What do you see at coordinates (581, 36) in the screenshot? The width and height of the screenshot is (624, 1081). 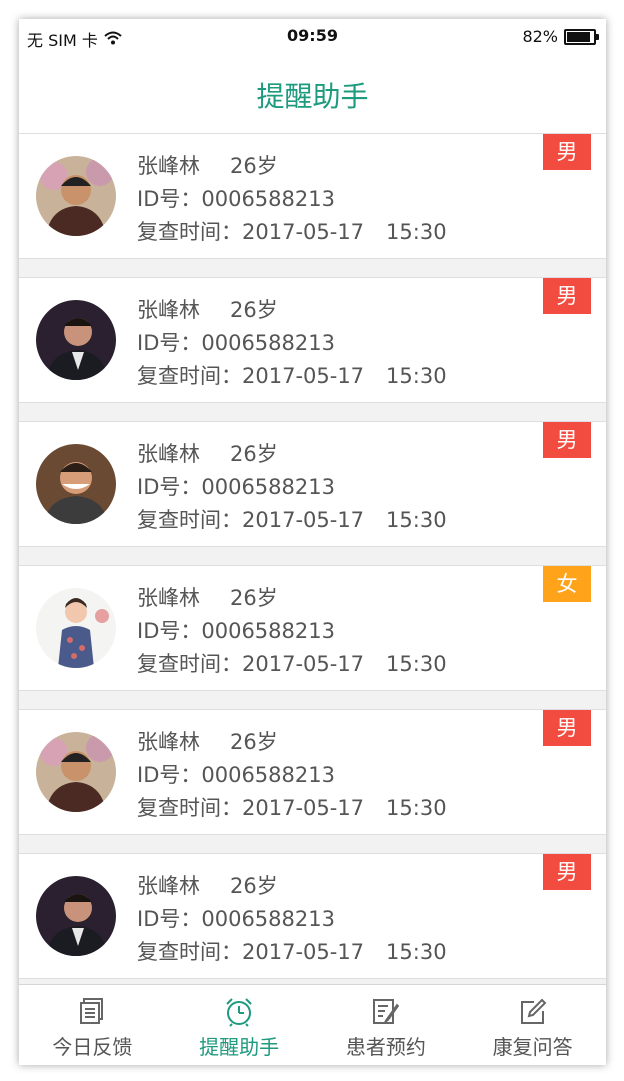 I see `battery-icon` at bounding box center [581, 36].